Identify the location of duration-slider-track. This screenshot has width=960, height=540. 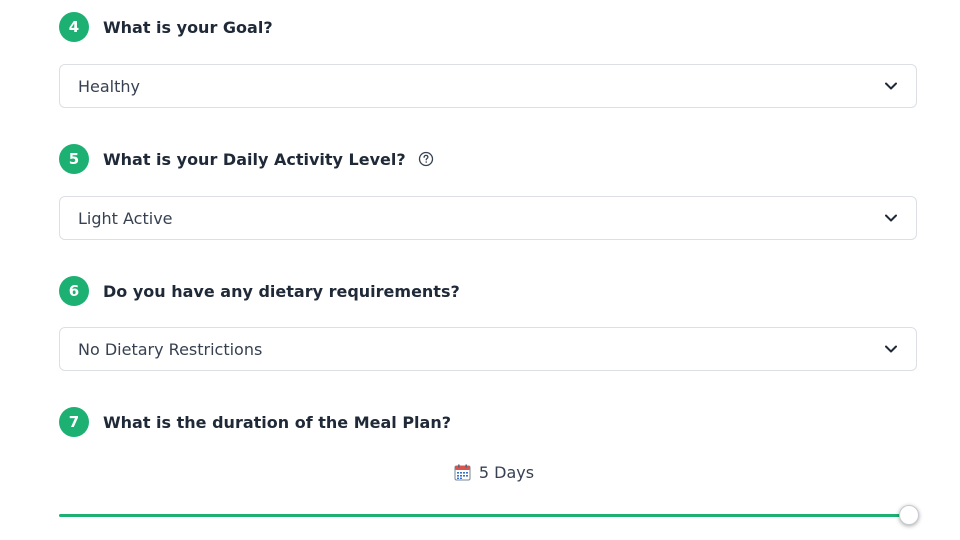
(484, 515).